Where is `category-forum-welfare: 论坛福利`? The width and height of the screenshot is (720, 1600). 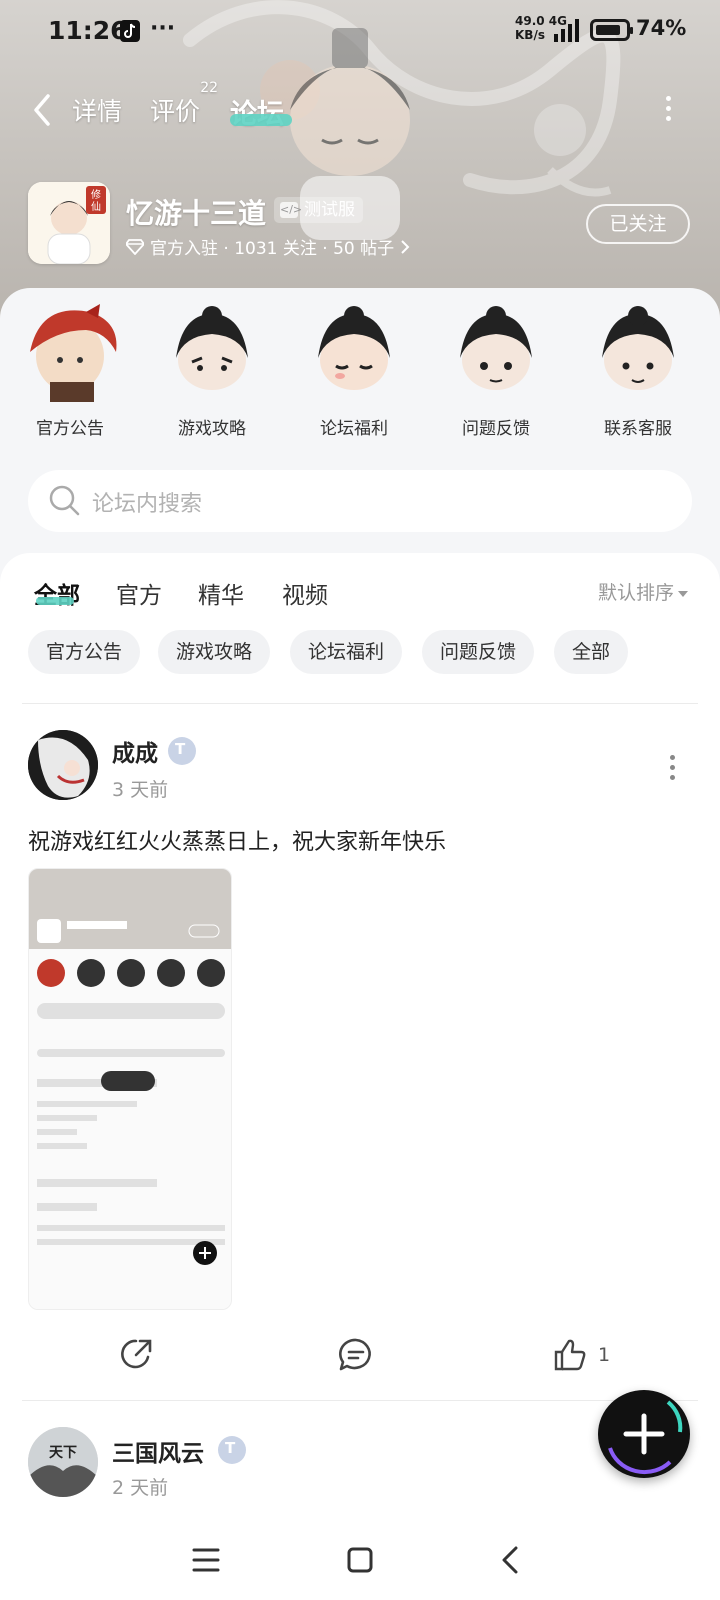 category-forum-welfare: 论坛福利 is located at coordinates (354, 370).